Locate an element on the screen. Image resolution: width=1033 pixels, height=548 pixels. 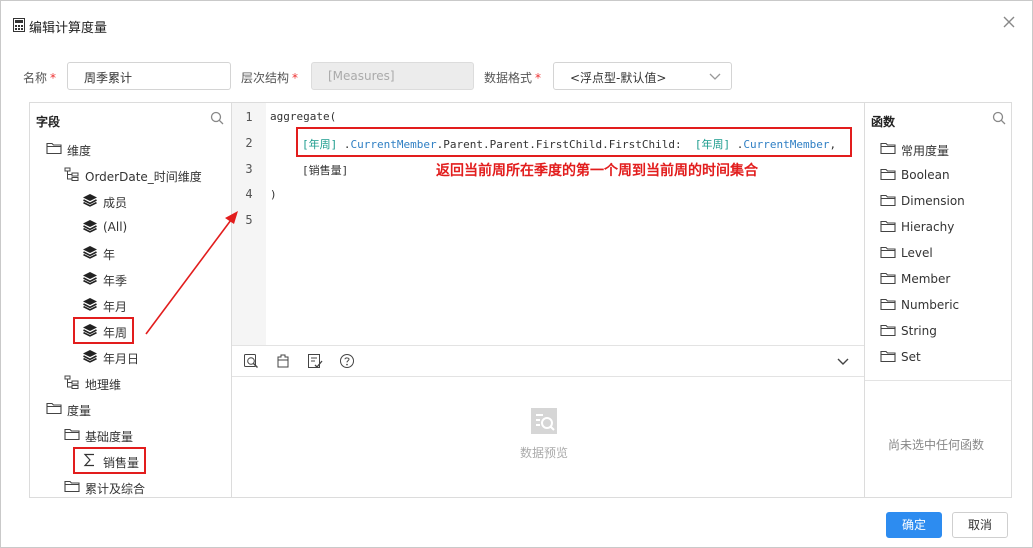
no-function-selected-hint: 尚未选中任何函数 is located at coordinates (936, 445).